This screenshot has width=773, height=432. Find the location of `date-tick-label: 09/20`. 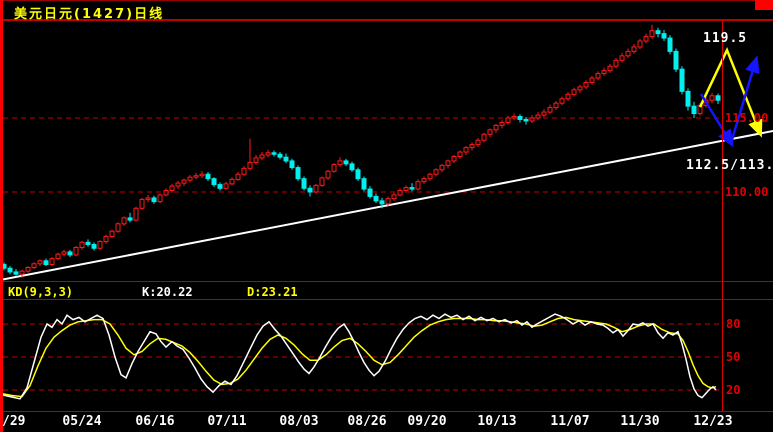

date-tick-label: 09/20 is located at coordinates (427, 421).